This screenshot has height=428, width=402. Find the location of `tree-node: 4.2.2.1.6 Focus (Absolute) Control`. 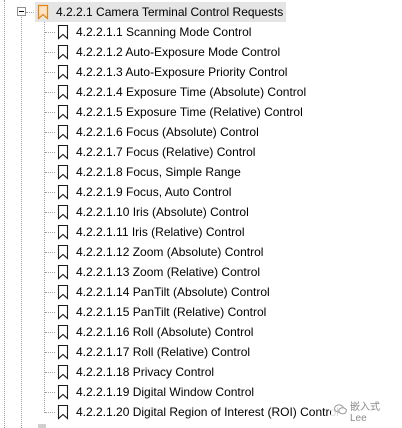

tree-node: 4.2.2.1.6 Focus (Absolute) Control is located at coordinates (157, 132).